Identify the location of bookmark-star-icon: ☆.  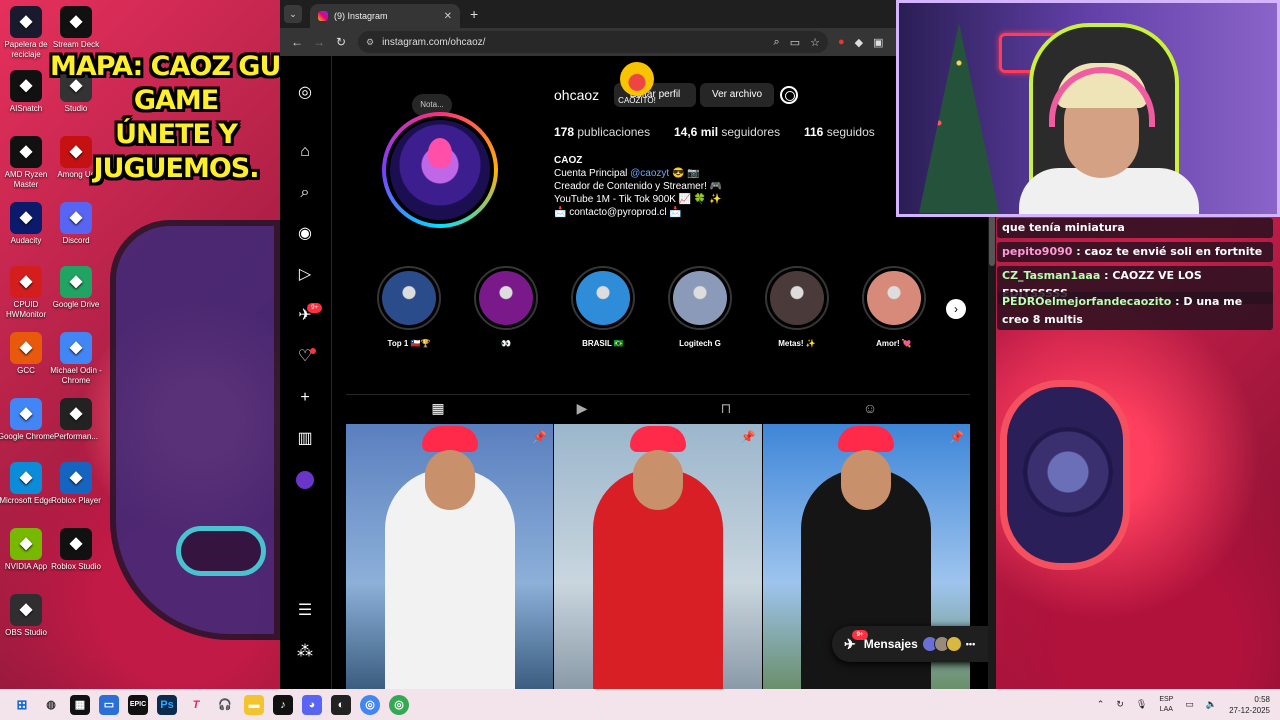
(815, 42).